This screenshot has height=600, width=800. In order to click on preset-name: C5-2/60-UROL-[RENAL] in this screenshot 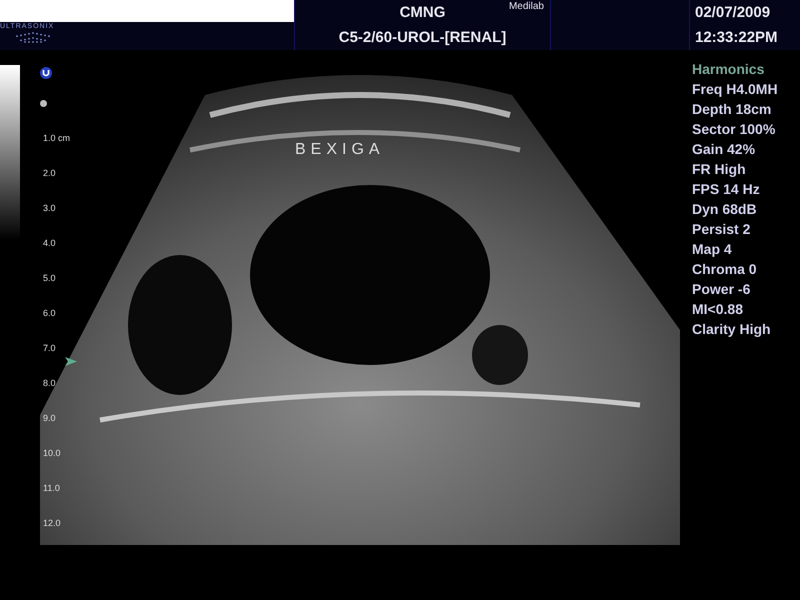, I will do `click(422, 37)`.